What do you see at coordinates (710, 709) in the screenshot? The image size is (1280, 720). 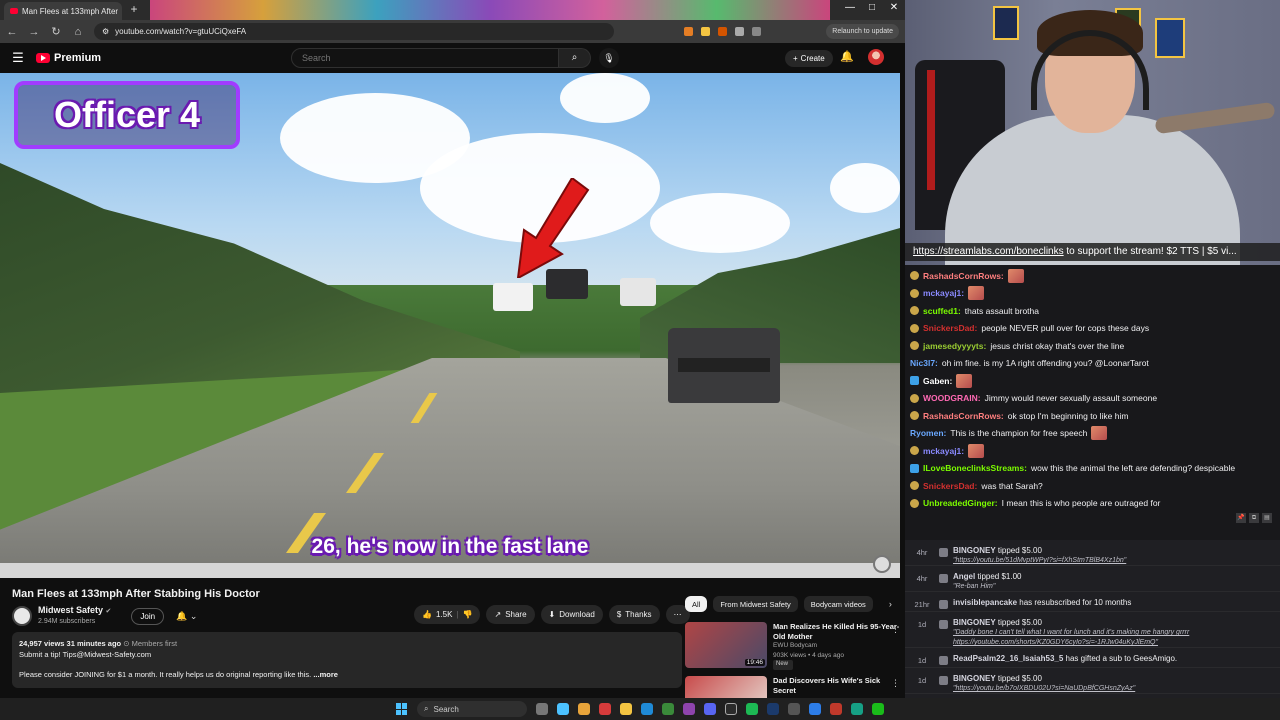 I see `discord-icon` at bounding box center [710, 709].